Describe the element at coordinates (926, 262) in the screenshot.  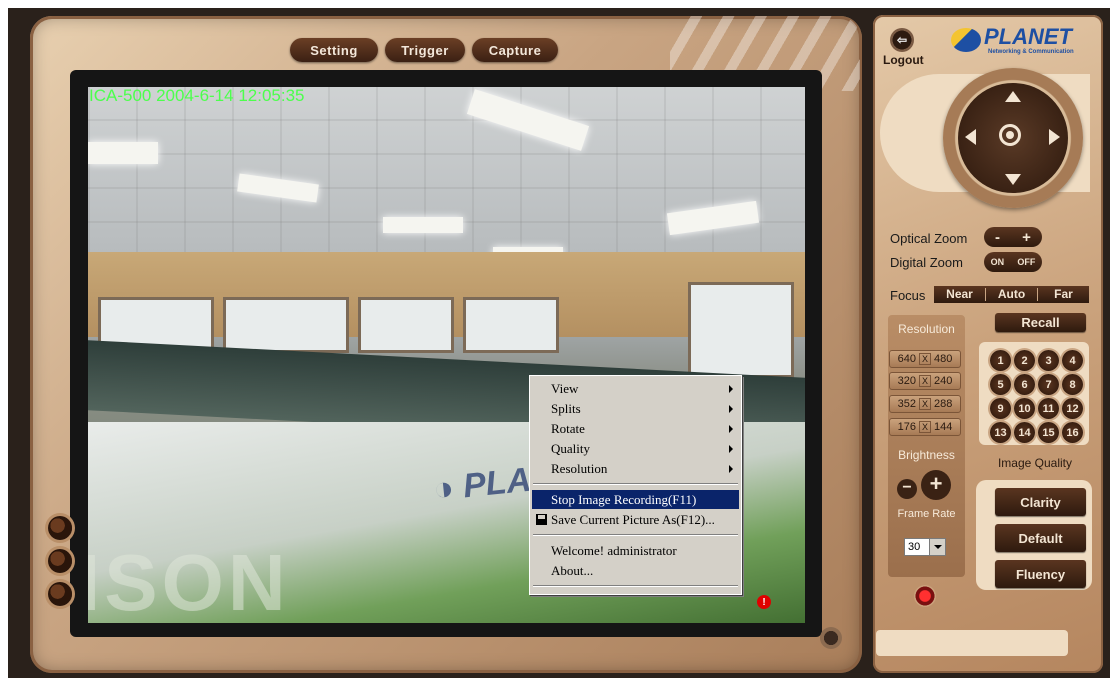
I see `digital-zoom-label: Digital Zoom` at that location.